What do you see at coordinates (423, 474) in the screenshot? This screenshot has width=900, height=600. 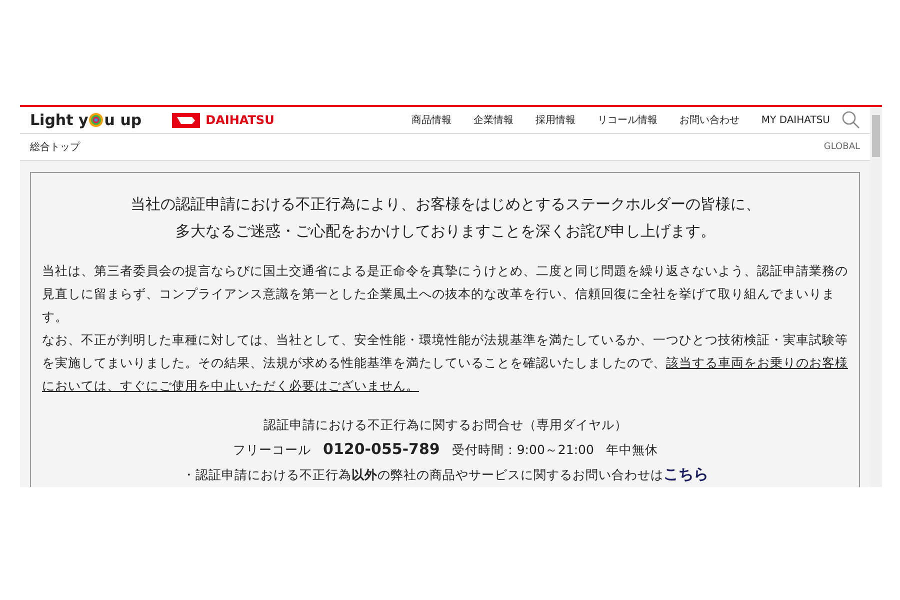 I see `other-inquiry-text: ・認証申請における不正行為以外の弊社の商品やサービスに関するお問い合わせは` at bounding box center [423, 474].